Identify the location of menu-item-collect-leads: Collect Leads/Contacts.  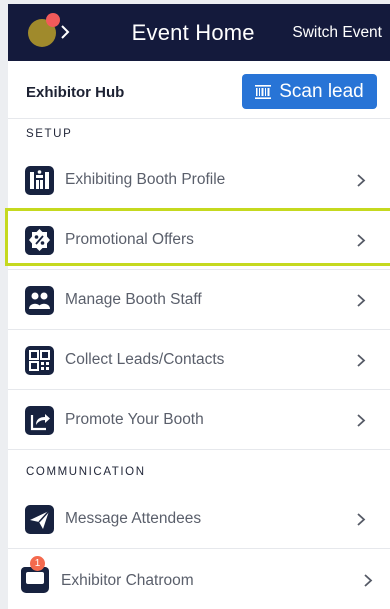
(199, 360).